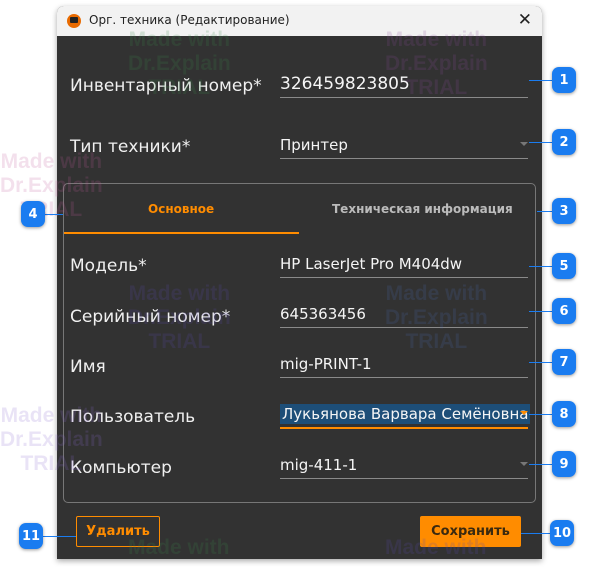 This screenshot has height=567, width=598. What do you see at coordinates (121, 468) in the screenshot?
I see `computer-label: Компьютер` at bounding box center [121, 468].